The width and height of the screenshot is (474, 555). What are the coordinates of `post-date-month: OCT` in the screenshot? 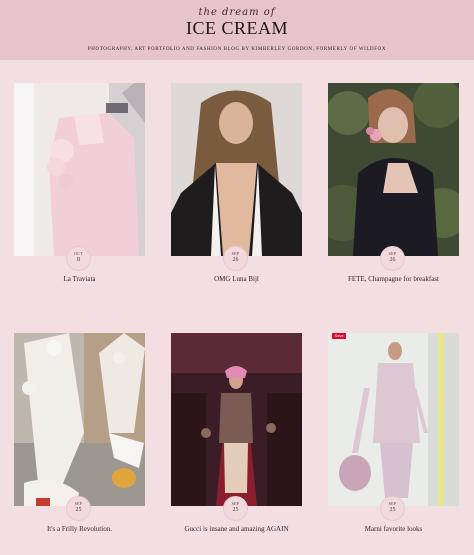 It's located at (78, 253).